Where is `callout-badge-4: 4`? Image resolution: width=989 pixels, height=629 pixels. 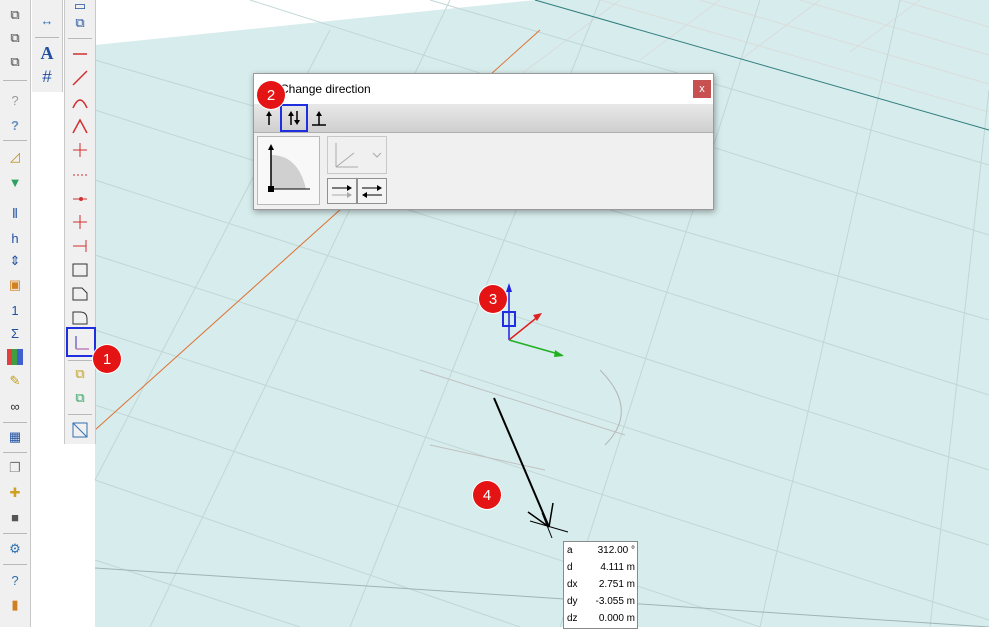 callout-badge-4: 4 is located at coordinates (487, 495).